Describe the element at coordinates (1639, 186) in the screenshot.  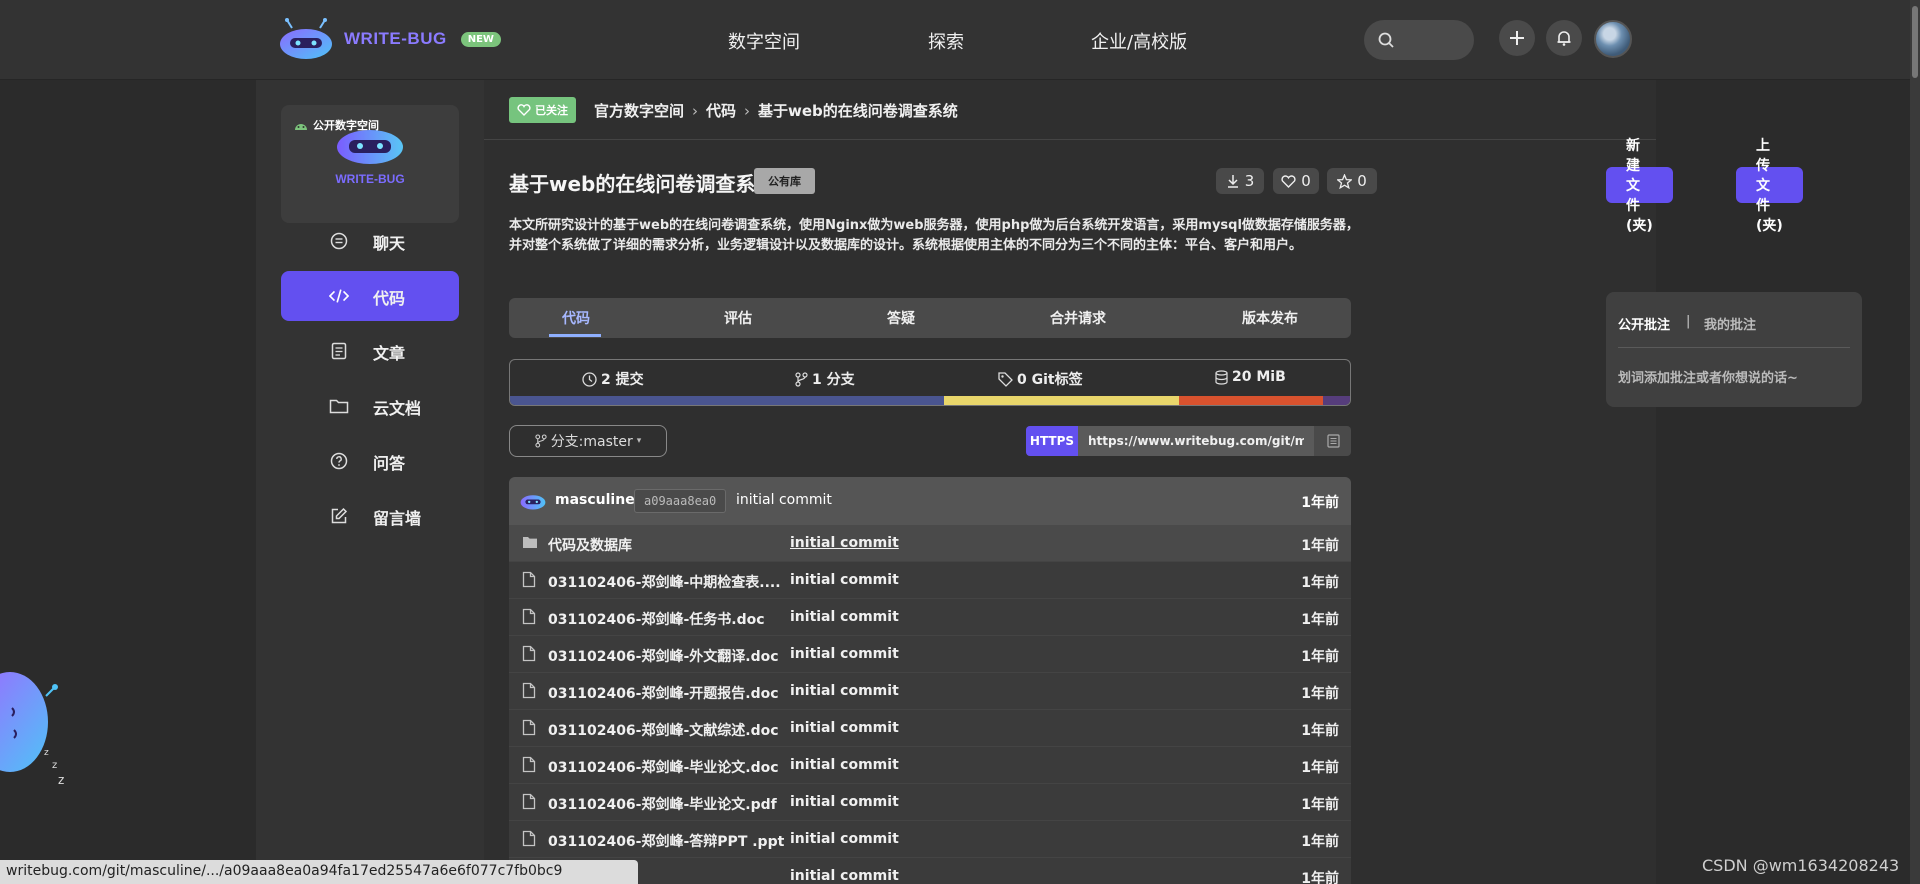
I see `new-file-button: 新建文件(夹)` at that location.